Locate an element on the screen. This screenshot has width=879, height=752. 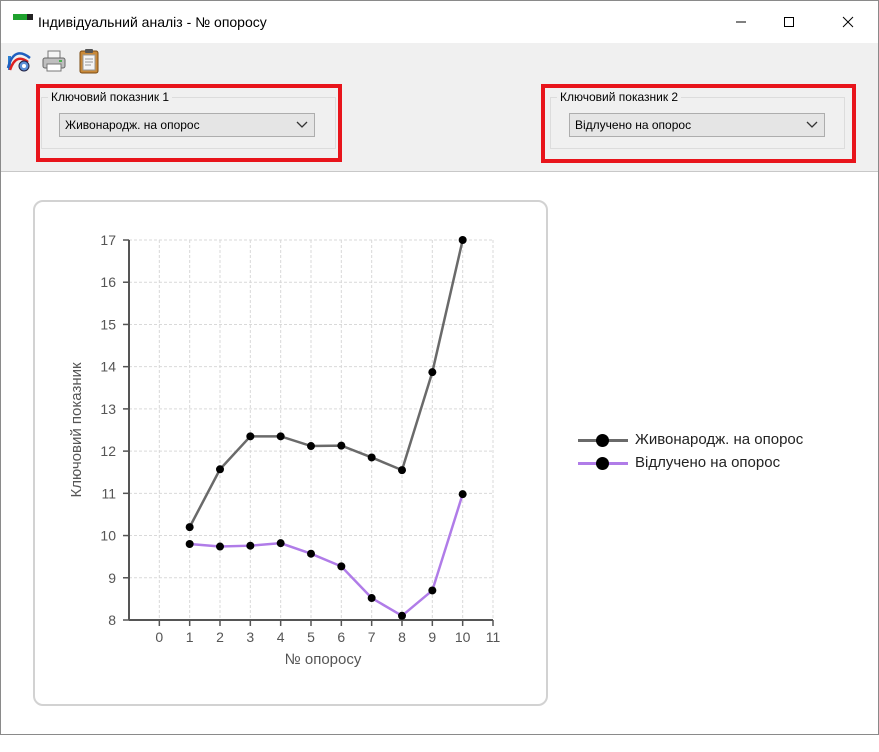
maximize-icon is located at coordinates (789, 22).